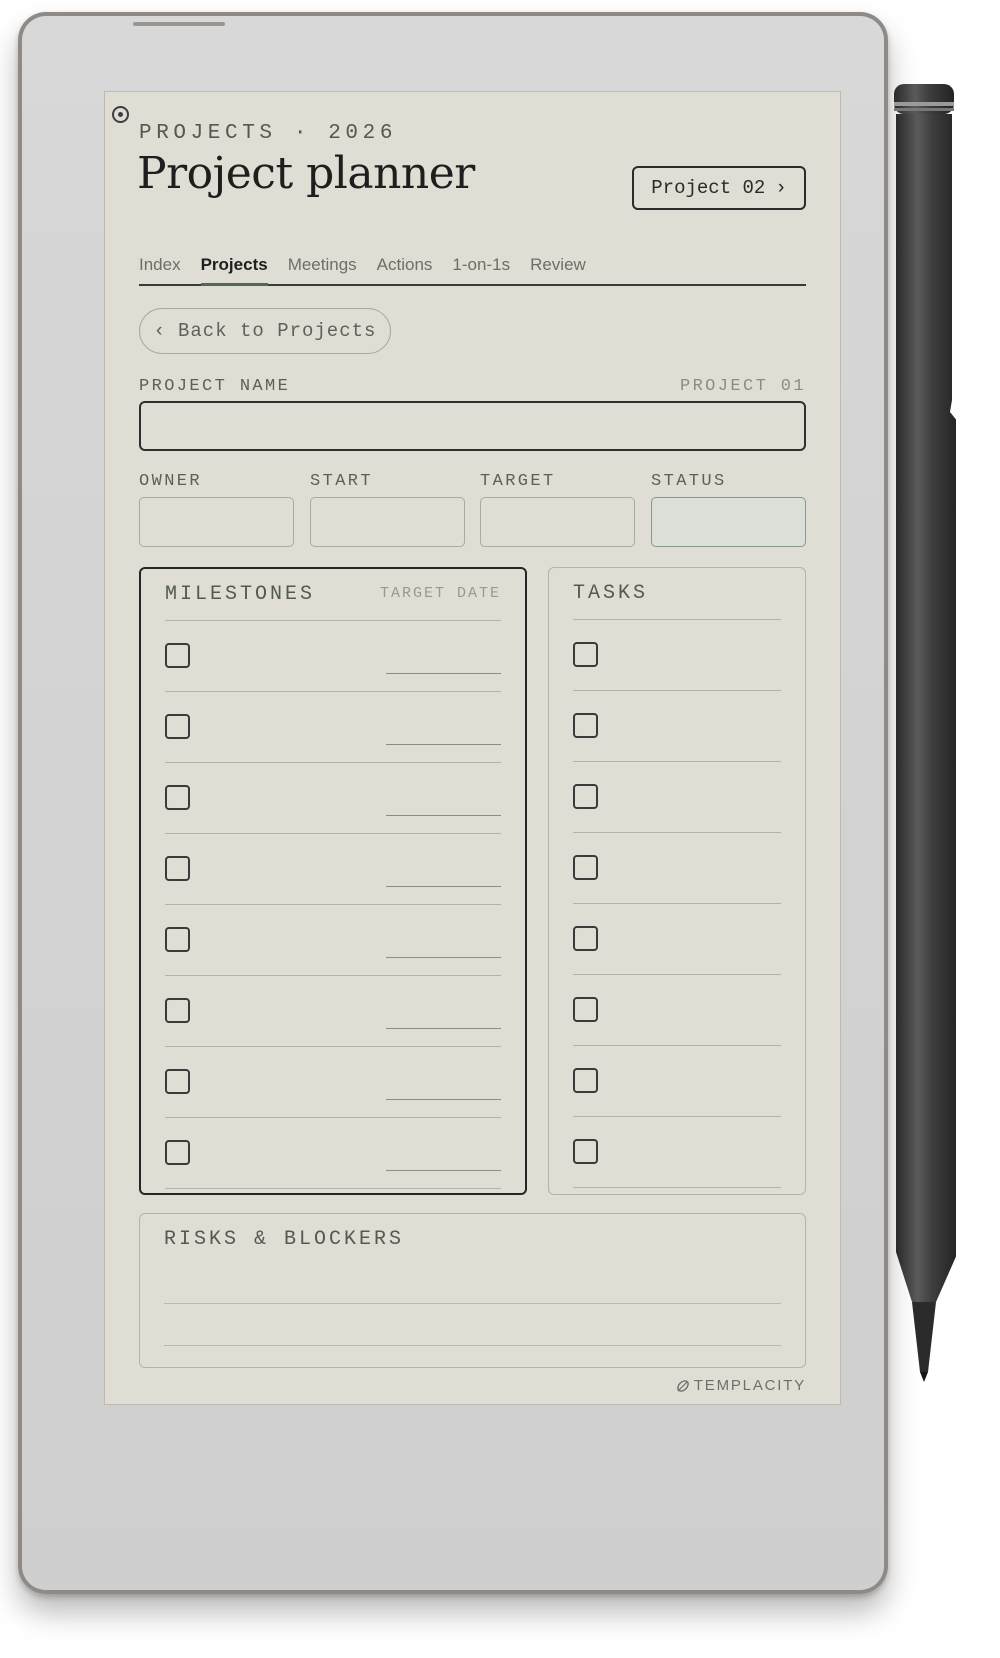 The width and height of the screenshot is (1000, 1658). I want to click on tasks-panel: TASKS, so click(677, 881).